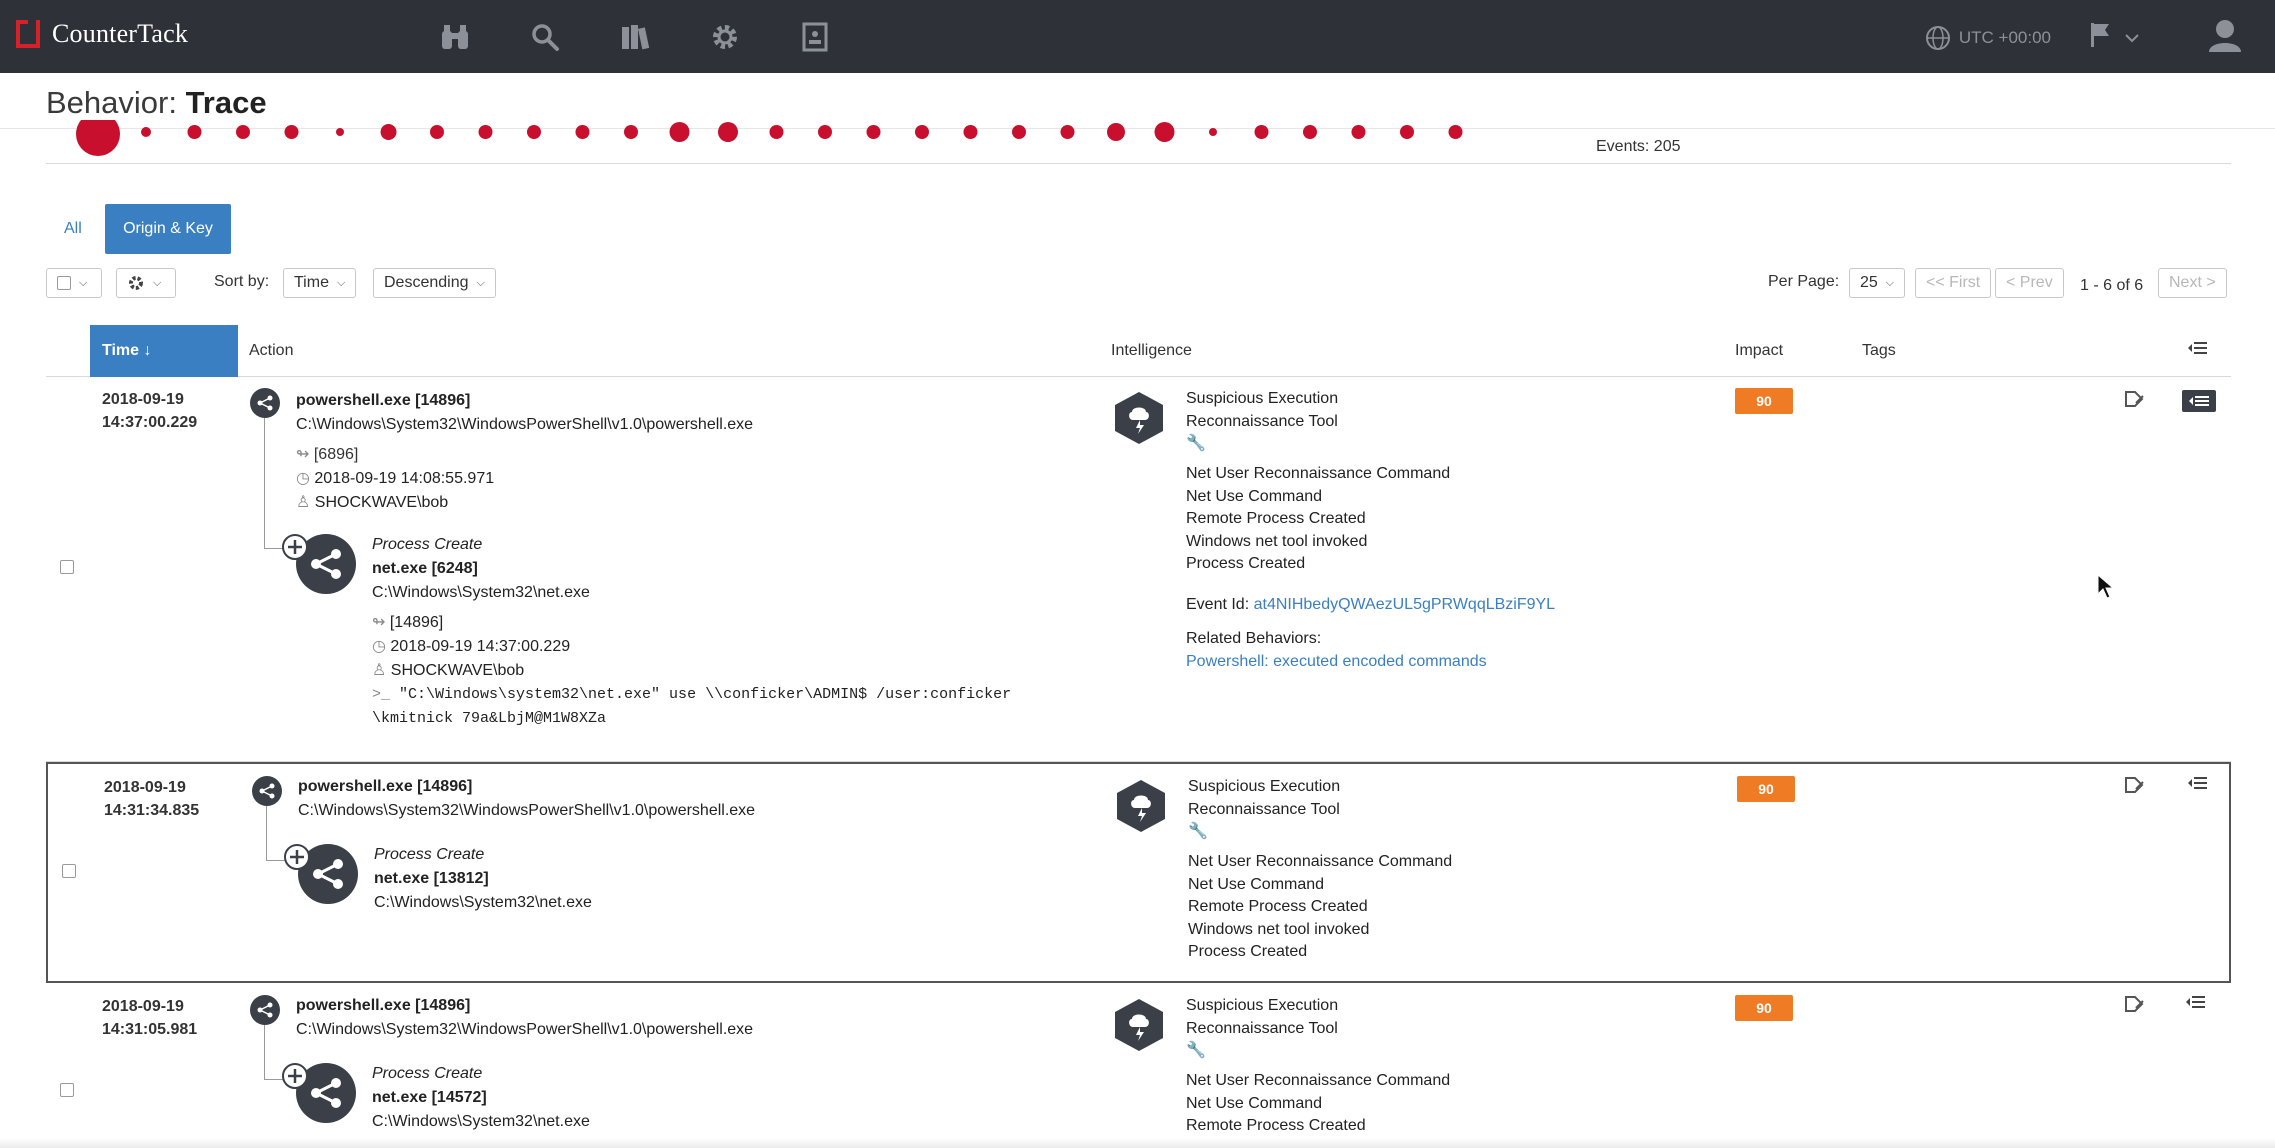 This screenshot has height=1148, width=2275. I want to click on first-page-button: << First, so click(1953, 283).